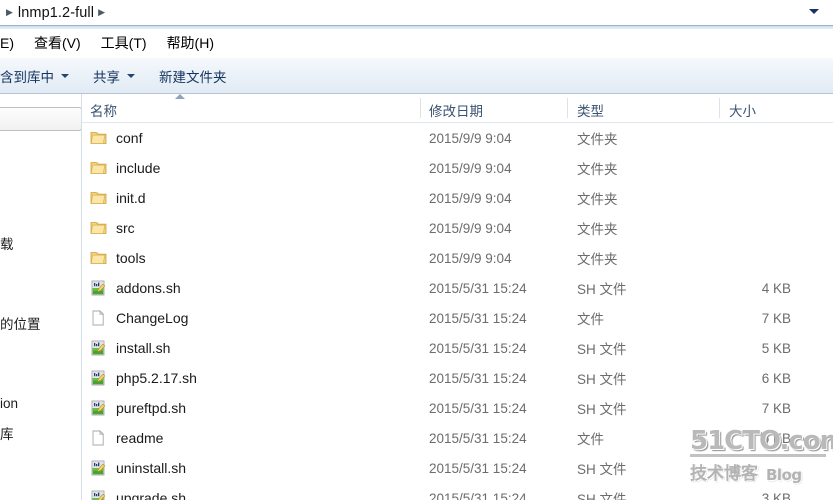  Describe the element at coordinates (112, 228) in the screenshot. I see `cell-name: src` at that location.